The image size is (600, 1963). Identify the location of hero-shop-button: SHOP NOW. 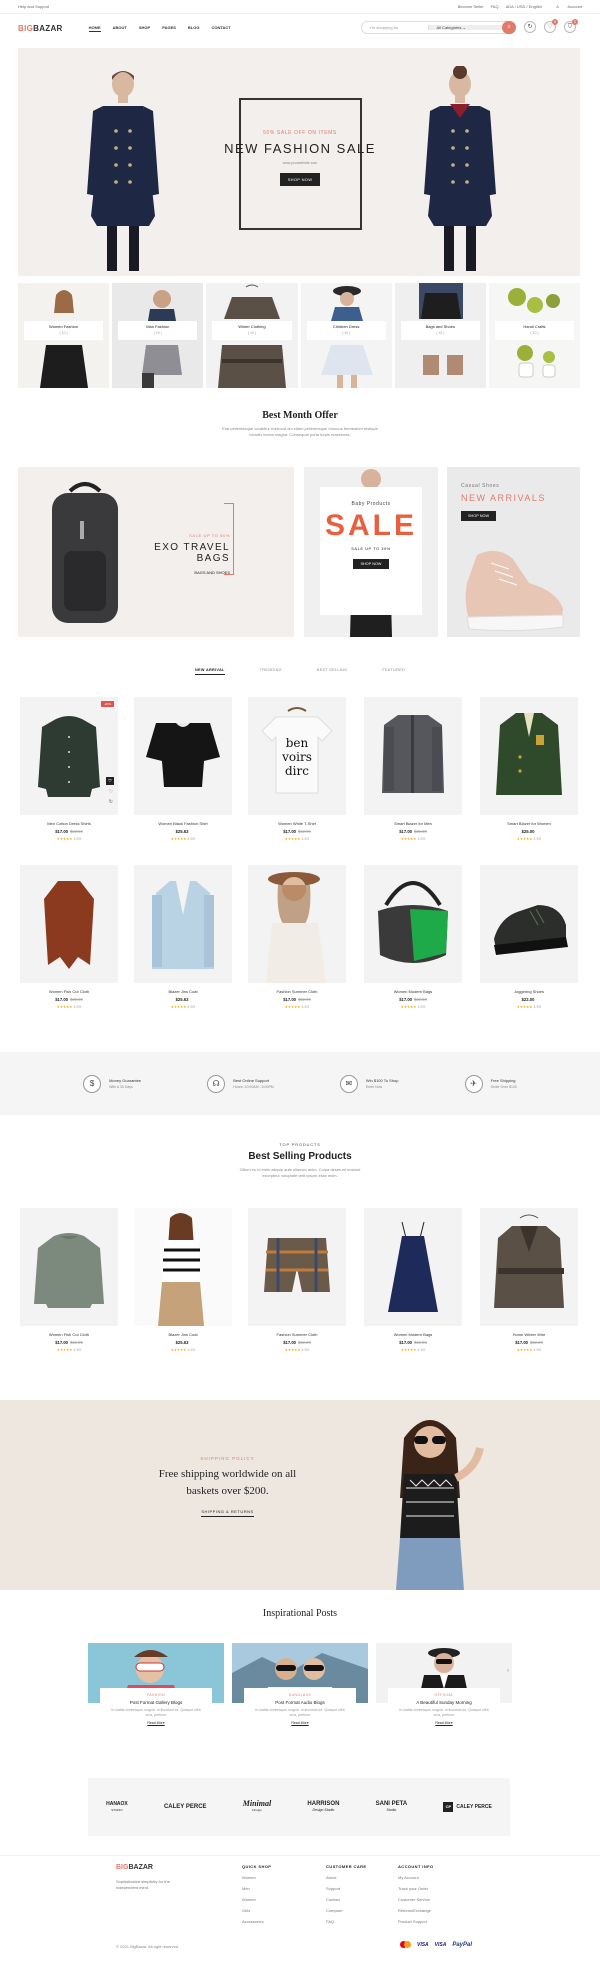
(300, 179).